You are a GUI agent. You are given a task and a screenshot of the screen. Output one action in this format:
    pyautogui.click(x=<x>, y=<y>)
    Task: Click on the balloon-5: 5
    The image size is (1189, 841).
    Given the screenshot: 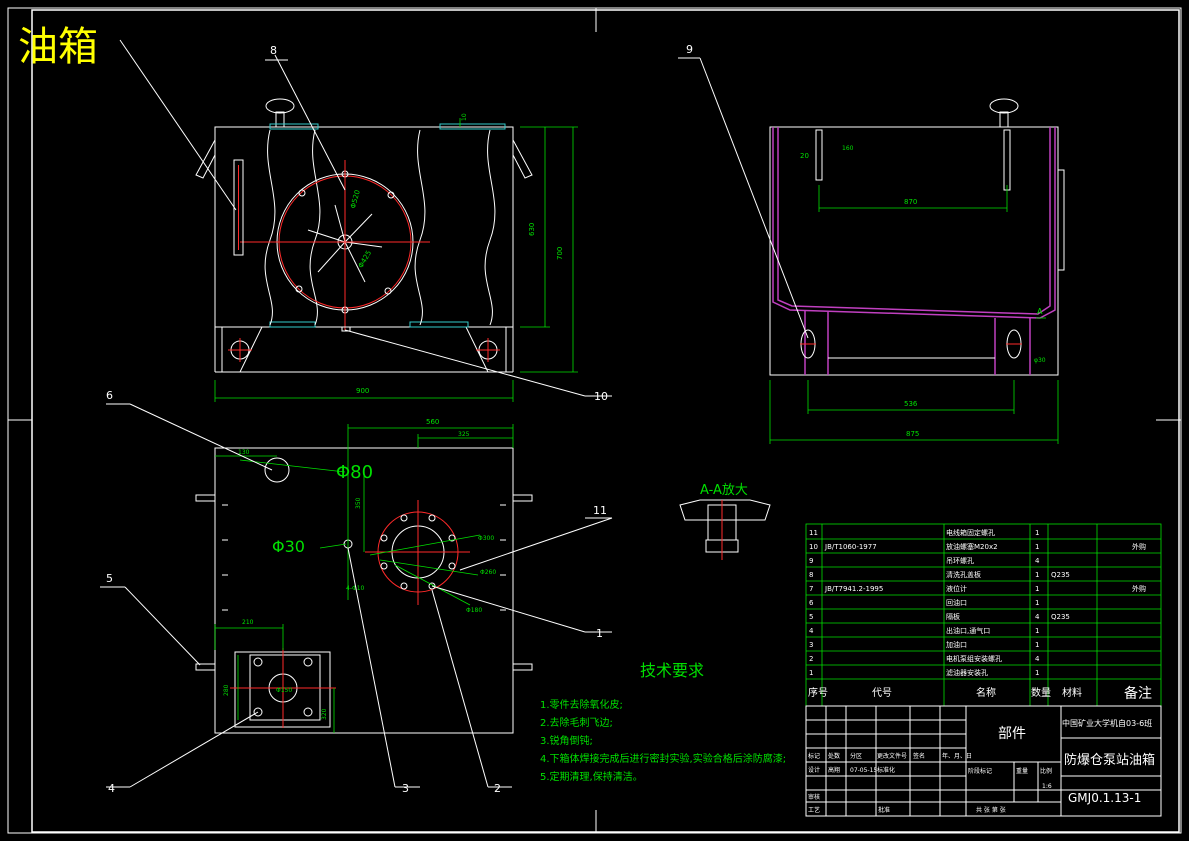 What is the action you would take?
    pyautogui.click(x=109, y=578)
    